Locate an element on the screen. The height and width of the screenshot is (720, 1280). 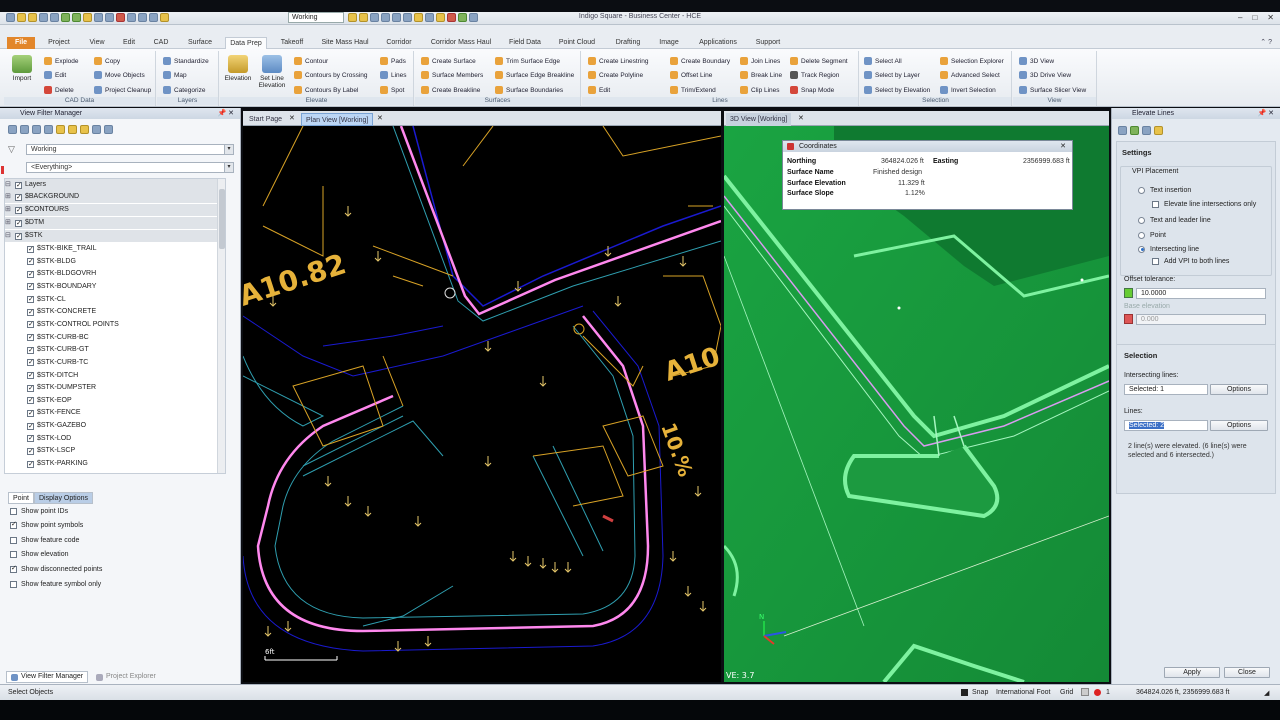
surface-edge-breakline-button: Surface Edge Breakline is located at coordinates (534, 75).